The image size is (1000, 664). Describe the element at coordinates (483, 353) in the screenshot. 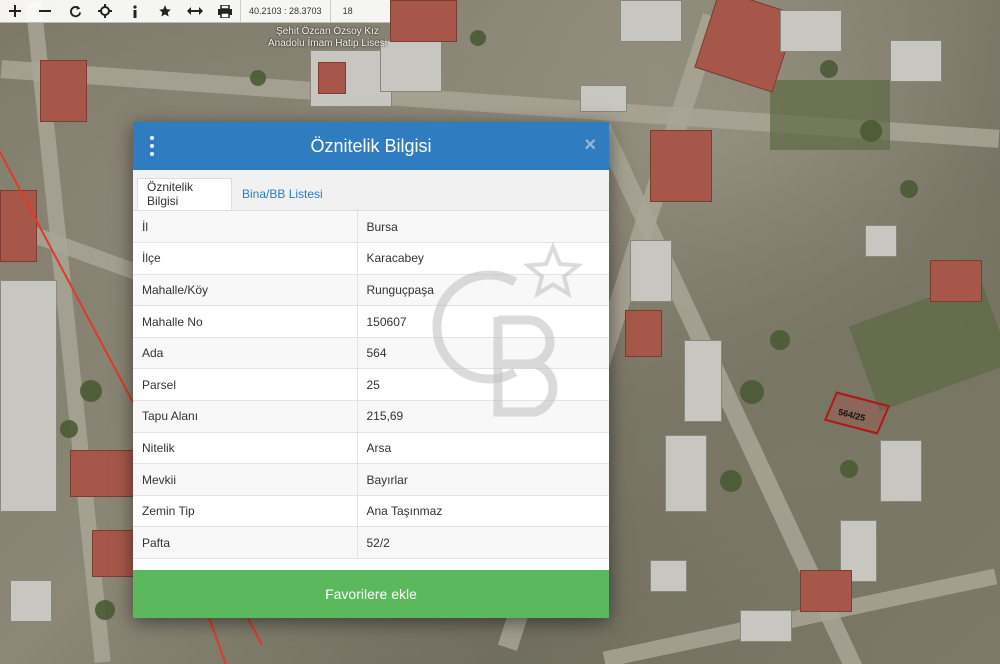

I see `attribute-value: 564` at that location.